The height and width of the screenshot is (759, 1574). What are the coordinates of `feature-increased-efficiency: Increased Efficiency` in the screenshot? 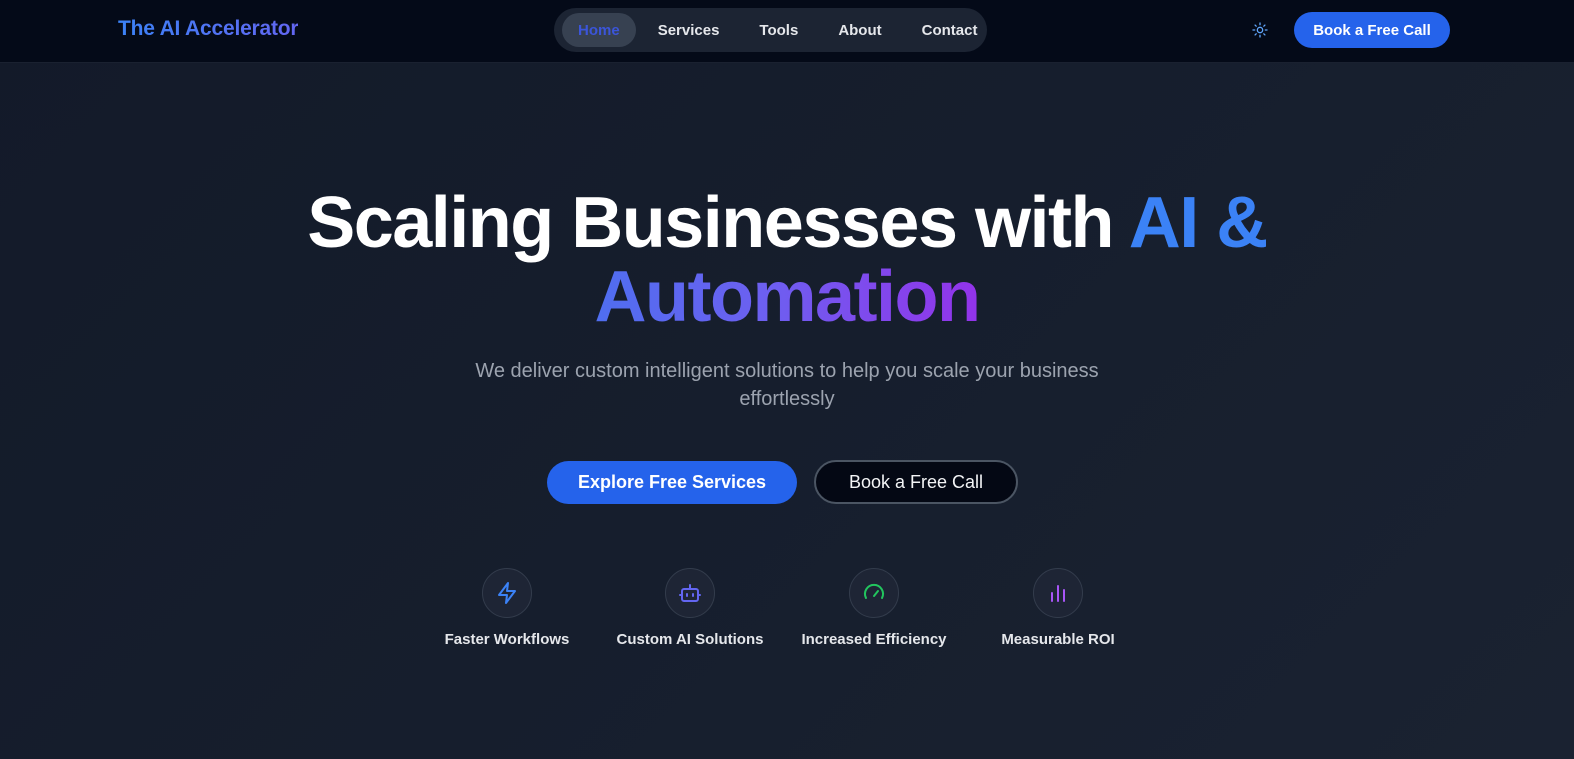 It's located at (874, 608).